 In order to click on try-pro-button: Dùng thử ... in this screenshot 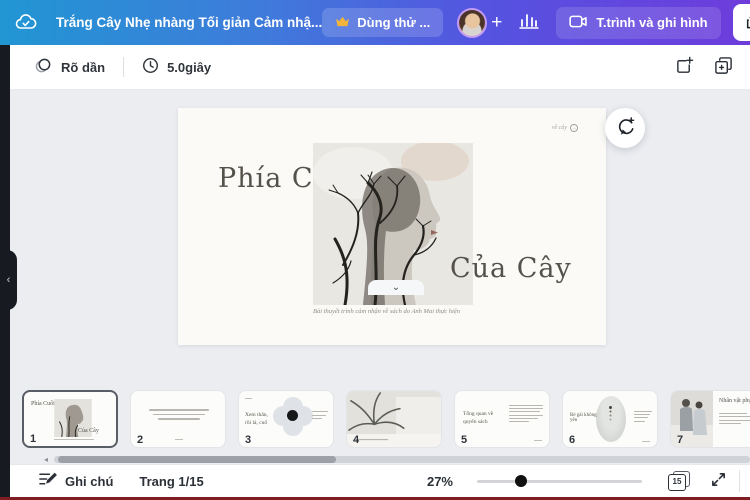, I will do `click(383, 22)`.